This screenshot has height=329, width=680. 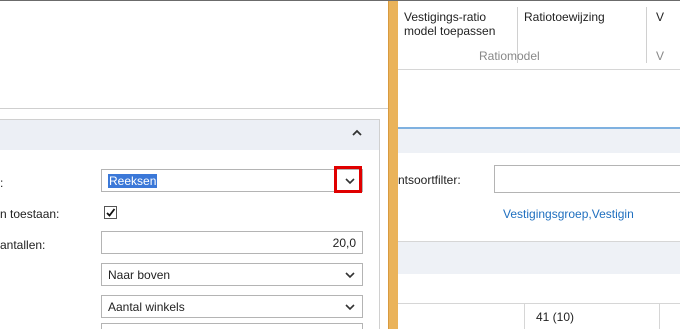 I want to click on ribbon-group-label-partial: V, so click(x=660, y=56).